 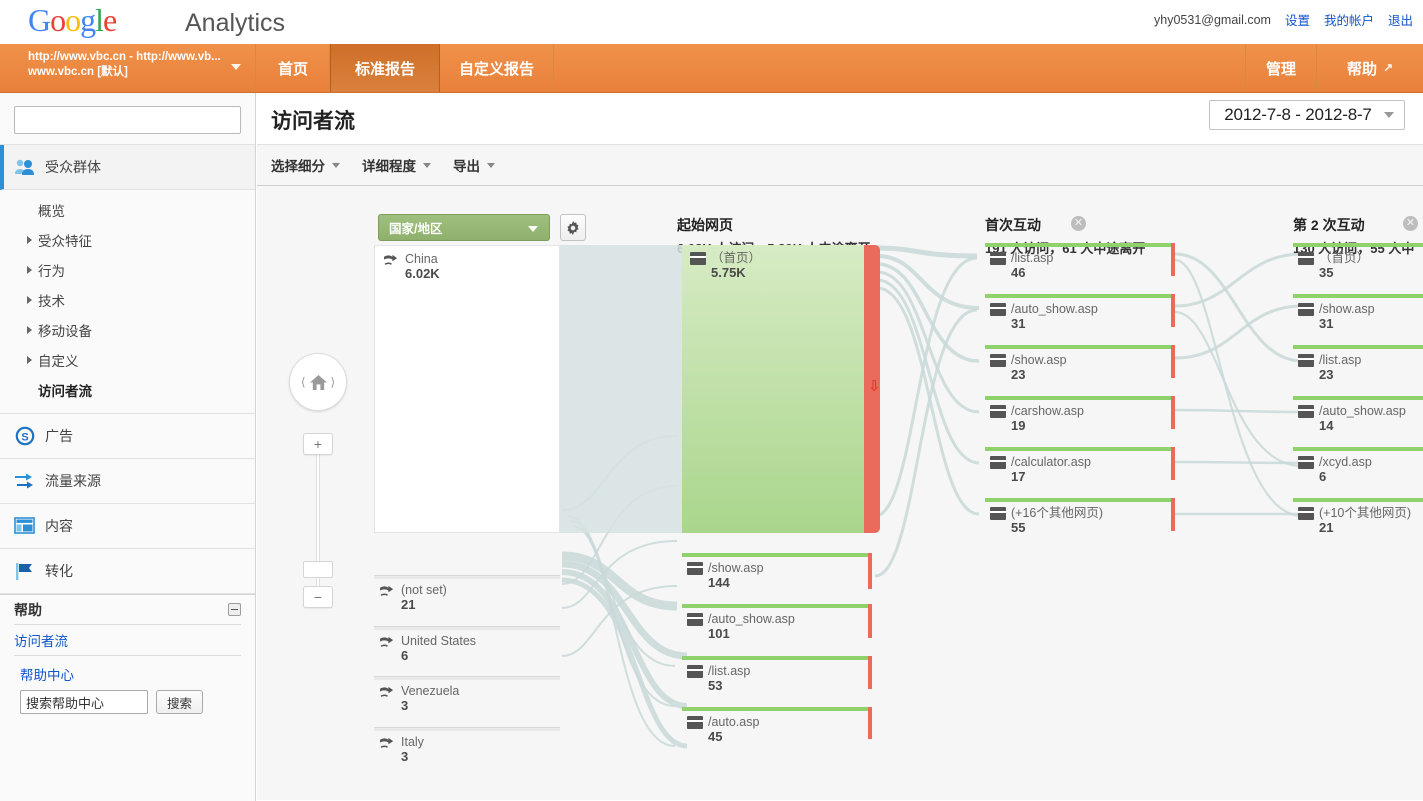 I want to click on help-panel-header: 帮助, so click(x=127, y=610).